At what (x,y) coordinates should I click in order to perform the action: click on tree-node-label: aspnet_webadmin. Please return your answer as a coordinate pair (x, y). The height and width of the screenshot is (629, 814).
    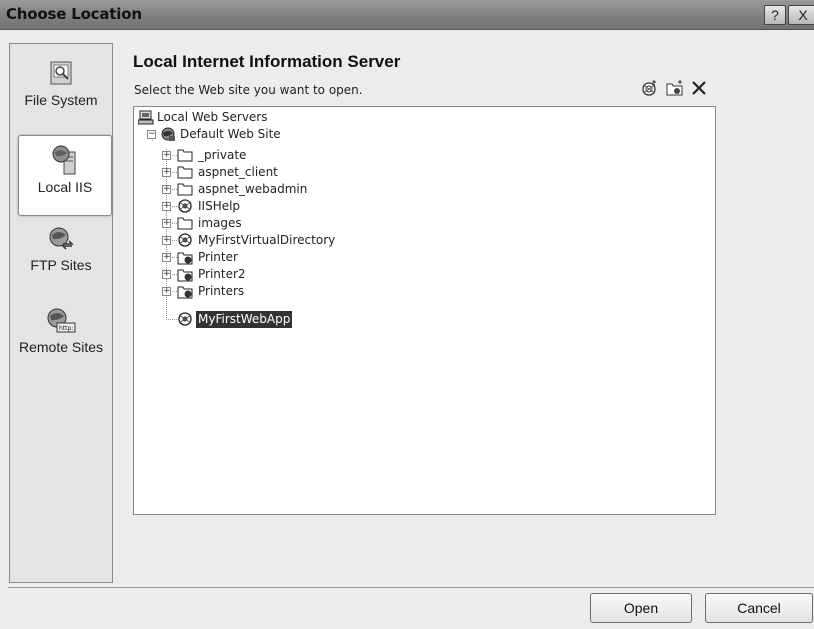
    Looking at the image, I should click on (253, 189).